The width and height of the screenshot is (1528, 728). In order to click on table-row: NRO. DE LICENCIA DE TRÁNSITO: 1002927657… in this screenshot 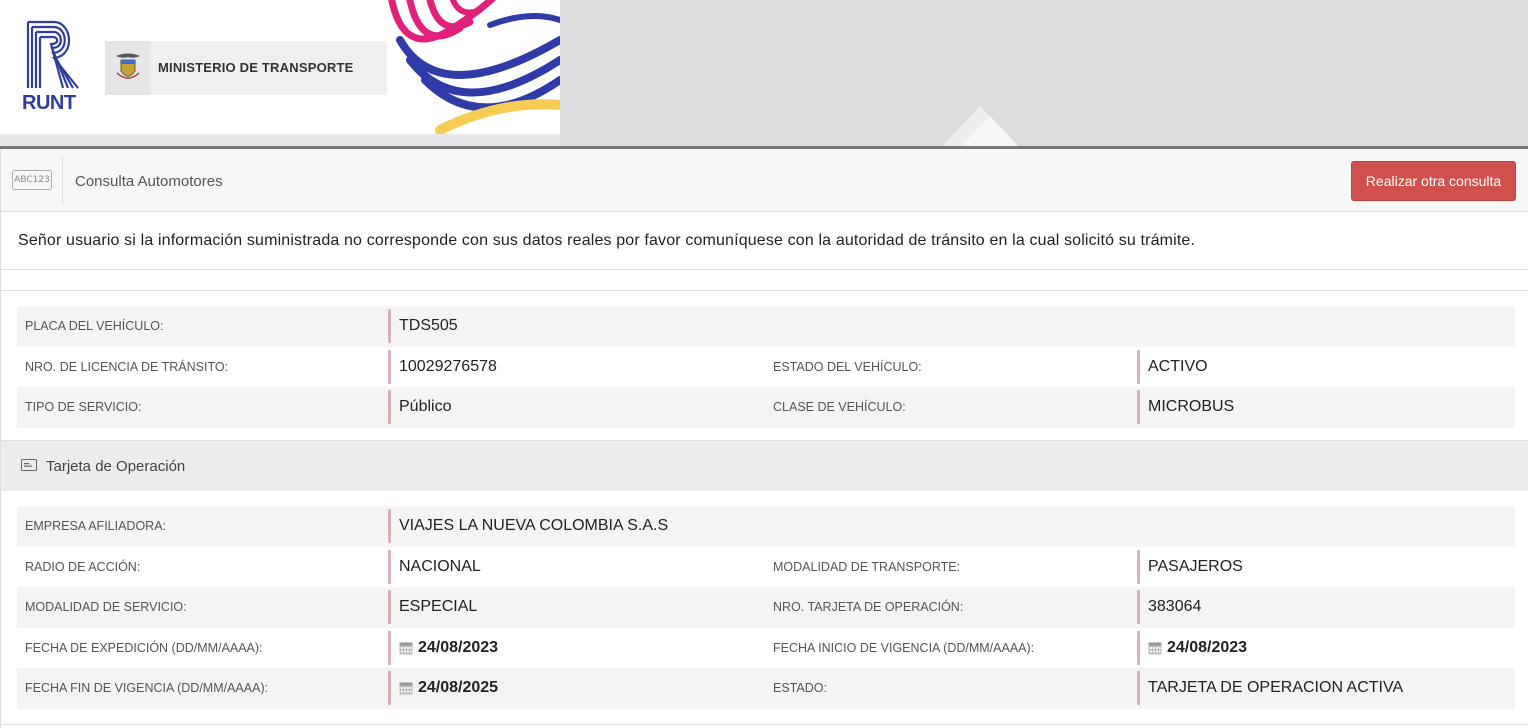, I will do `click(766, 367)`.